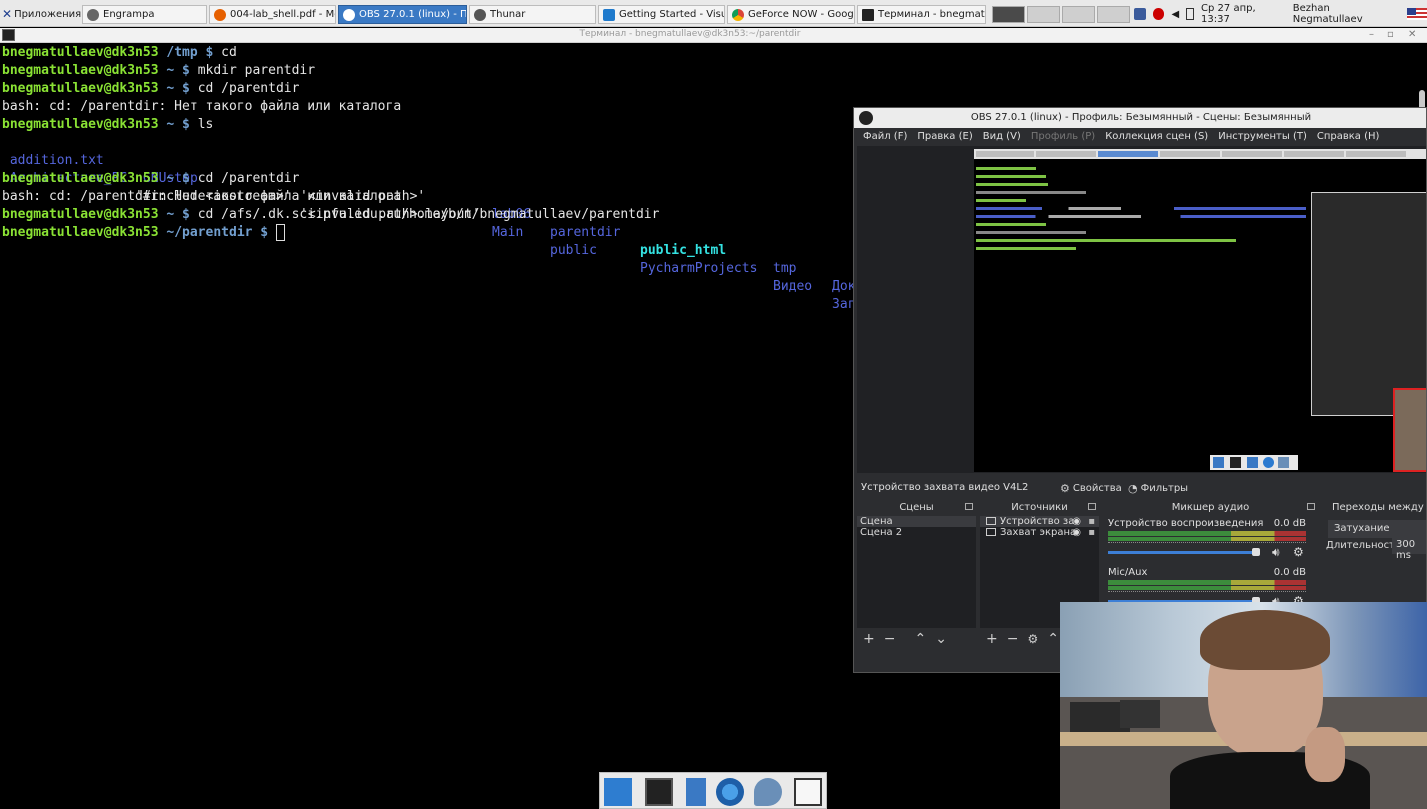  I want to click on properties-button: ⚙ Свойства, so click(1091, 488).